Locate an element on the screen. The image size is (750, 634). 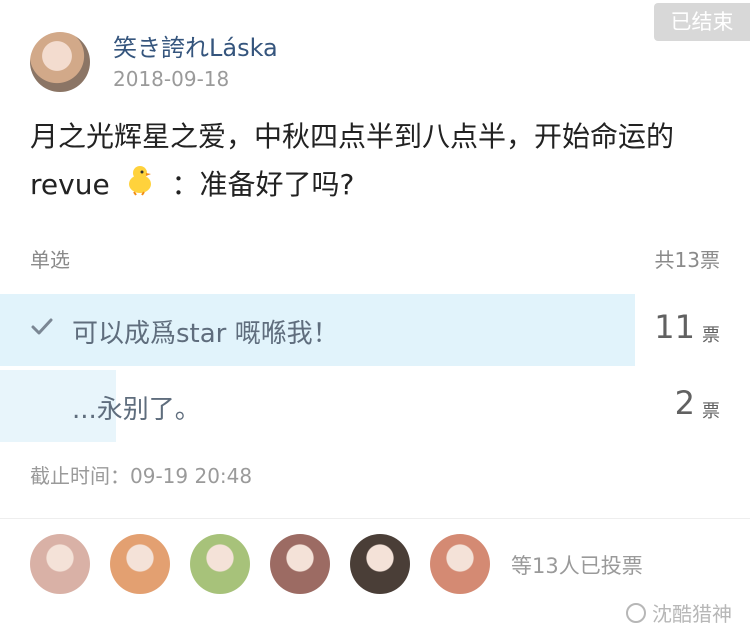
weibo-logo-icon is located at coordinates (636, 612).